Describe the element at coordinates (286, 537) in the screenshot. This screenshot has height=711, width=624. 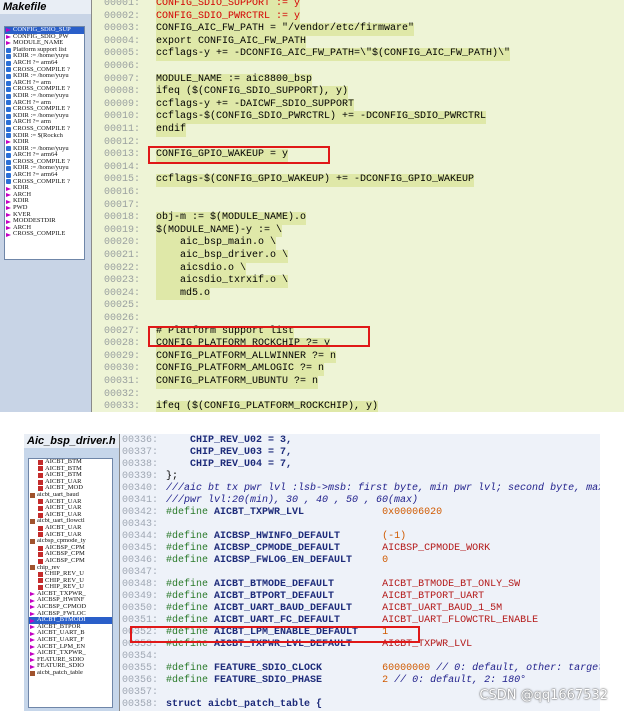
I see `code-text: #define AICBSP_HWINFO_DEFAULT (-1)` at that location.